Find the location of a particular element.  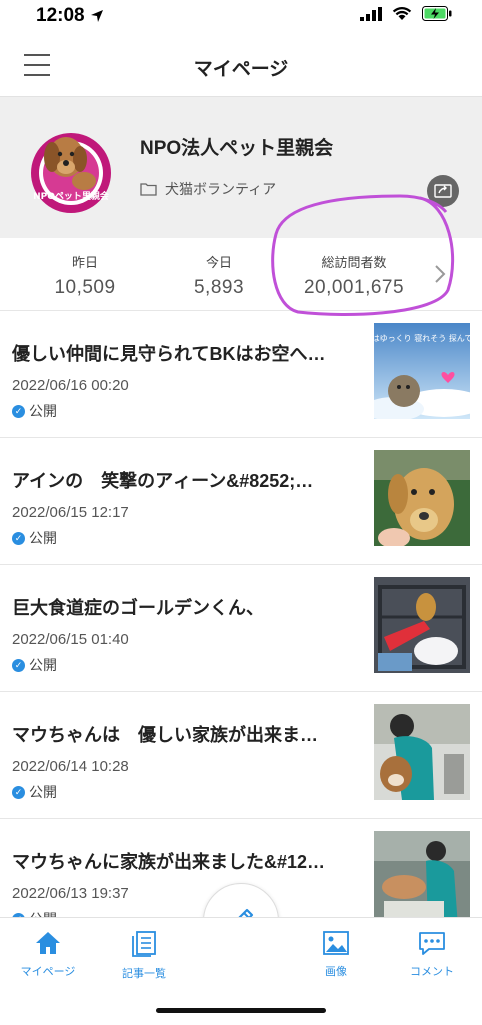

article-date: 2022/06/13 19:37 is located at coordinates (70, 893).